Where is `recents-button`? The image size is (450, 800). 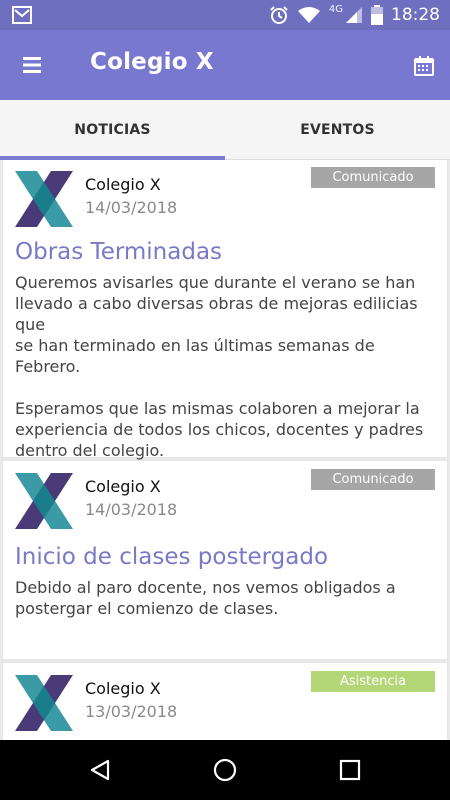 recents-button is located at coordinates (350, 770).